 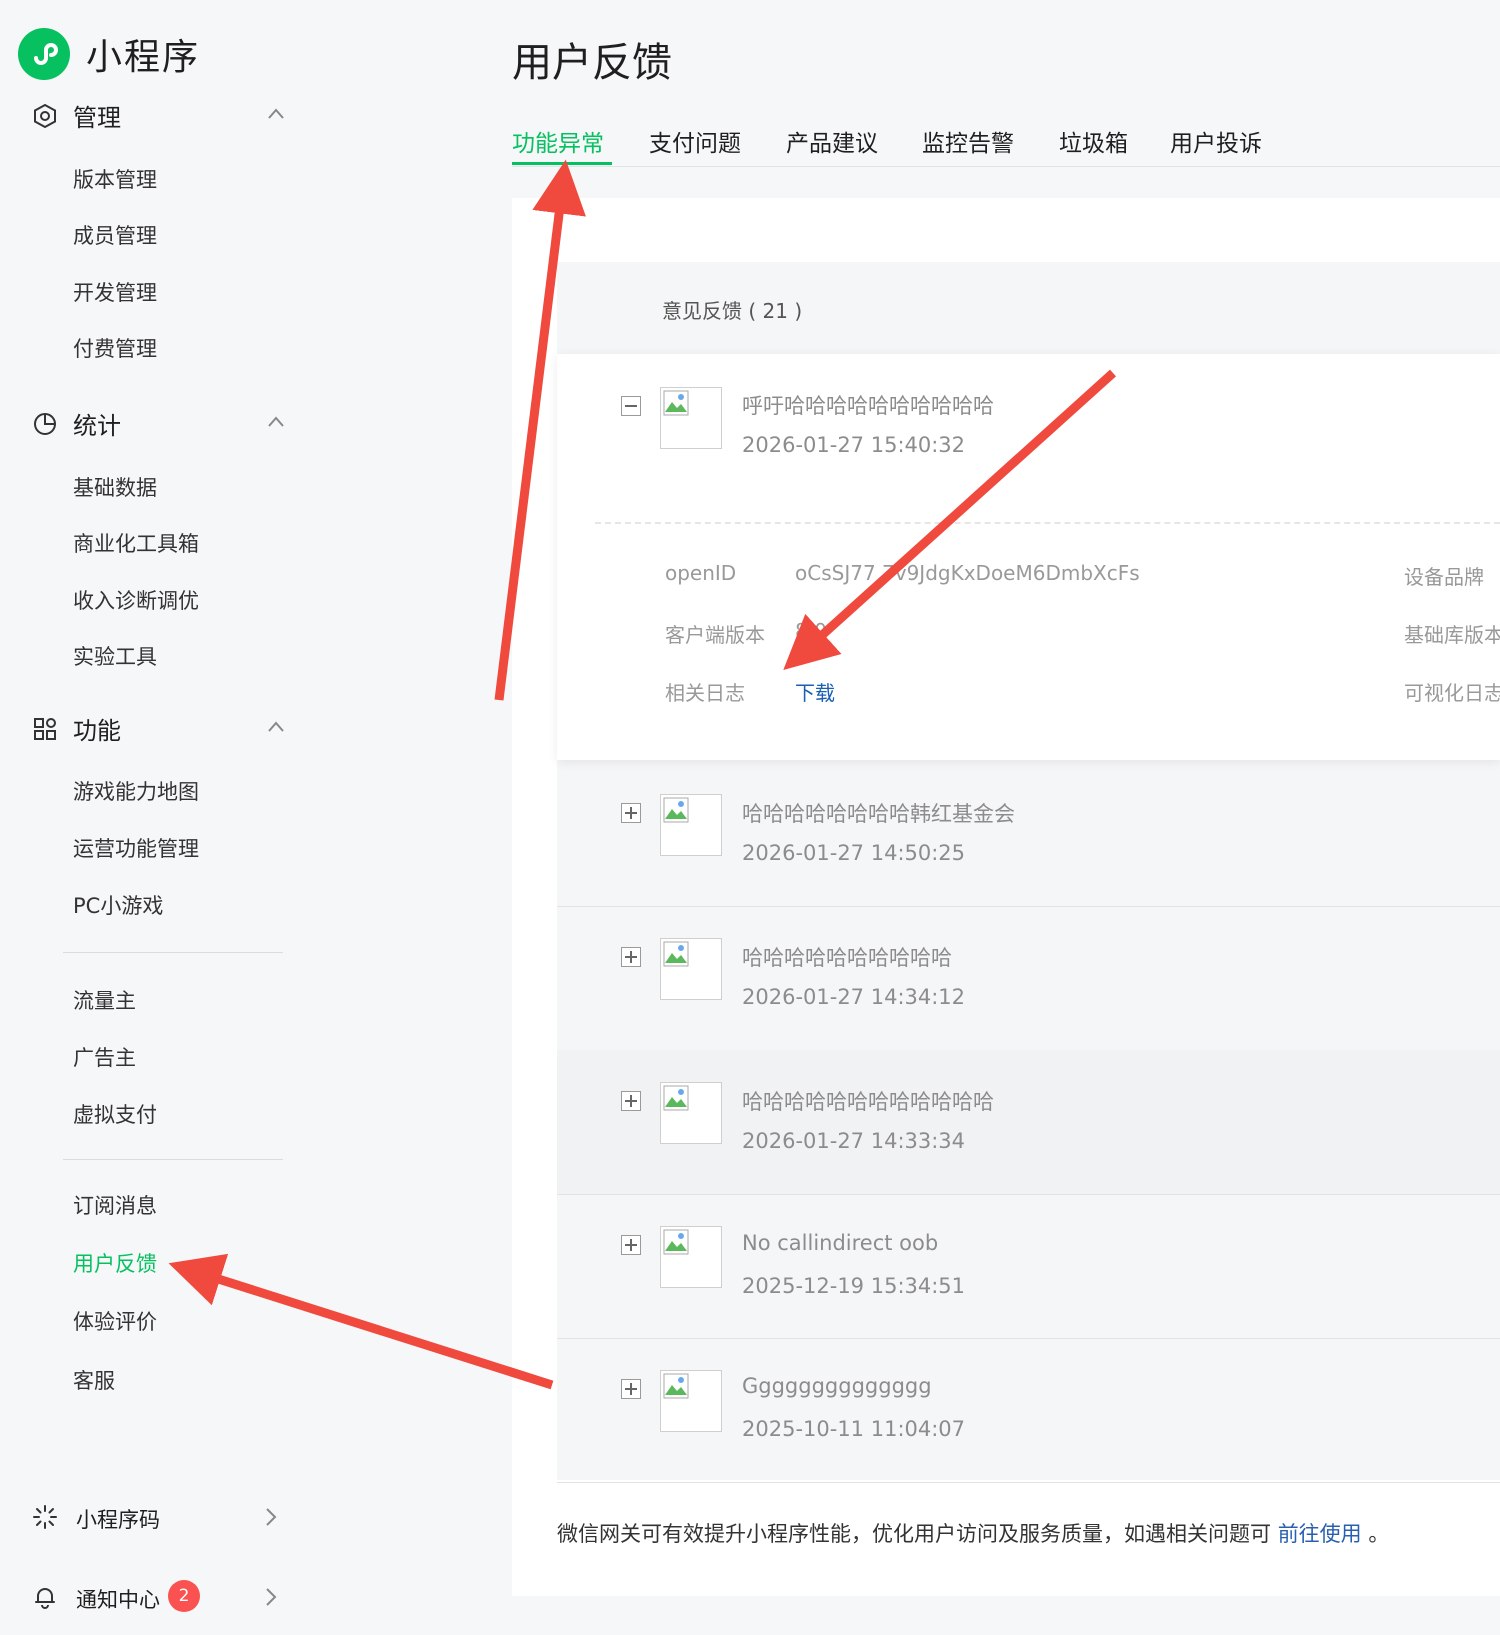 I want to click on sidebar-item-experiment: 实验工具, so click(x=115, y=656).